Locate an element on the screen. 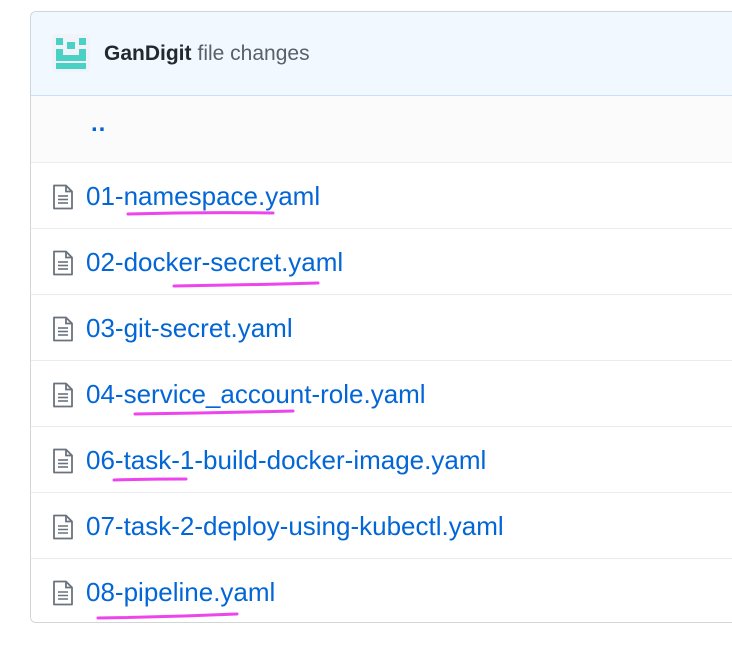  file-link: 02-docker-secret.yaml is located at coordinates (214, 262).